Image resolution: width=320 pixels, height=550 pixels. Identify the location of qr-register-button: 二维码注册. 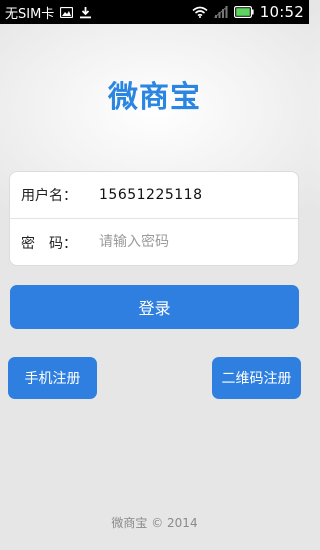
(256, 378).